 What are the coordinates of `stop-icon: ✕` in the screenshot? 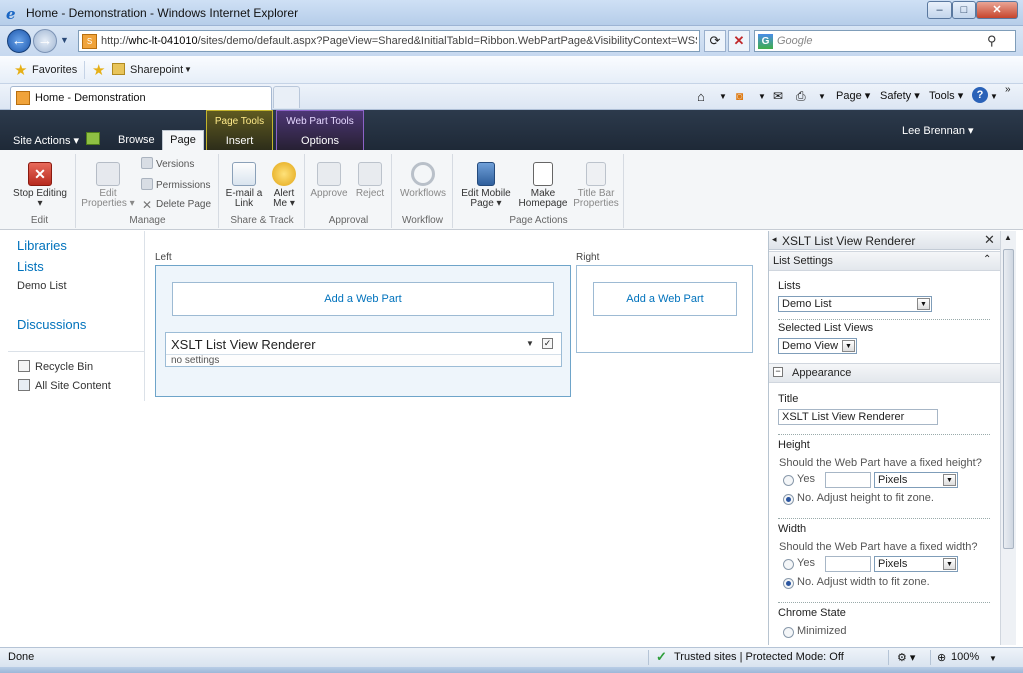 It's located at (739, 41).